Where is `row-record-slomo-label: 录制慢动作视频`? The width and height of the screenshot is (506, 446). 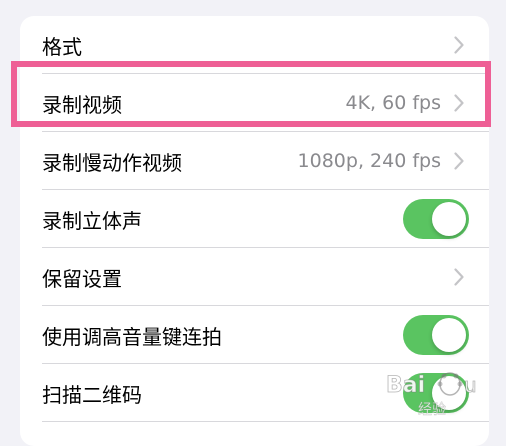 row-record-slomo-label: 录制慢动作视频 is located at coordinates (112, 162).